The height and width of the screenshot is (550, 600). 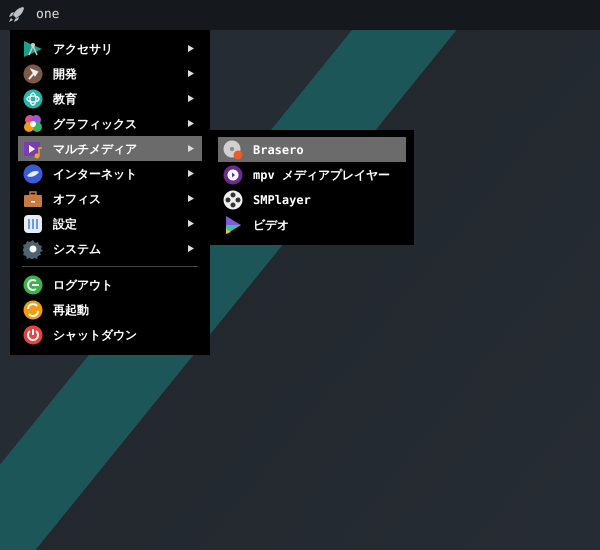 I want to click on menu-item: マルチメディア, so click(x=110, y=148).